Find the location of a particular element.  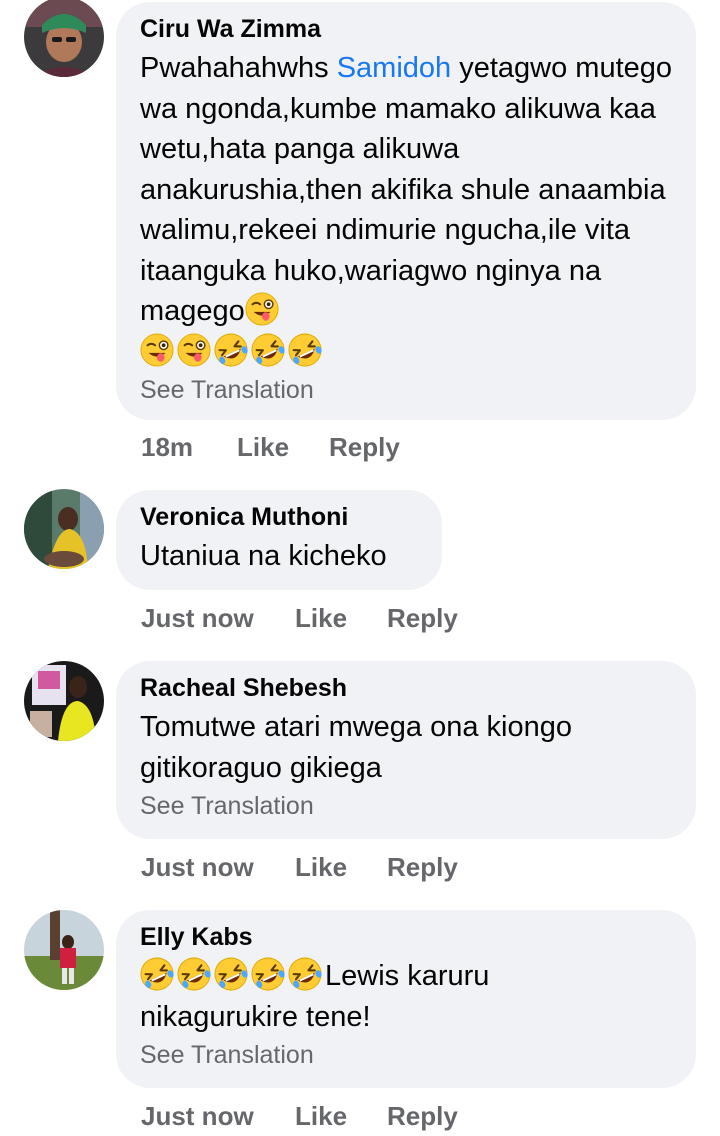

comment-actions: 18m Like Reply is located at coordinates (270, 447).